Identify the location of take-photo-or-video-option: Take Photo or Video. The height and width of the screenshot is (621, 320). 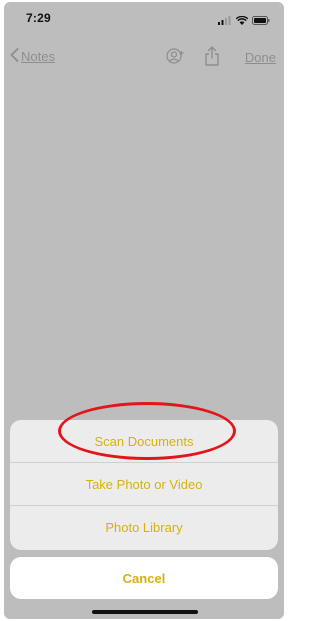
(144, 484).